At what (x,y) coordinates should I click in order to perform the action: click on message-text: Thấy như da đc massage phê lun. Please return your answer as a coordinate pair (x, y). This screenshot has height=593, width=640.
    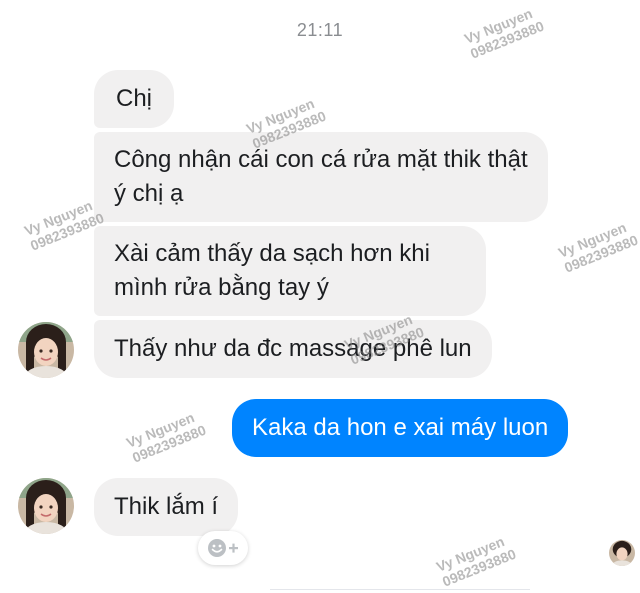
    Looking at the image, I should click on (293, 348).